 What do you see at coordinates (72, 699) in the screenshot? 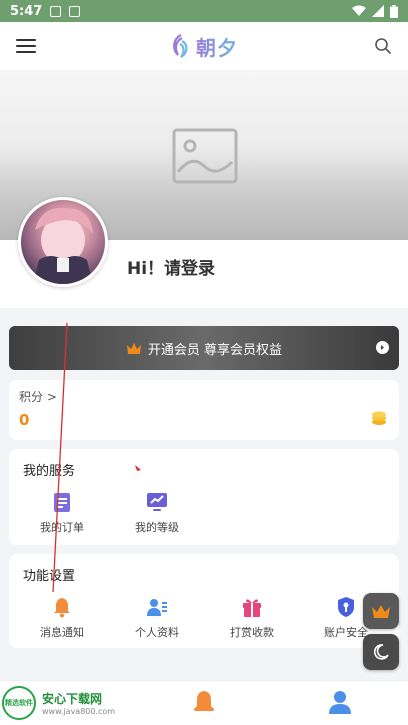
I see `watermark-title: 安心下载网` at bounding box center [72, 699].